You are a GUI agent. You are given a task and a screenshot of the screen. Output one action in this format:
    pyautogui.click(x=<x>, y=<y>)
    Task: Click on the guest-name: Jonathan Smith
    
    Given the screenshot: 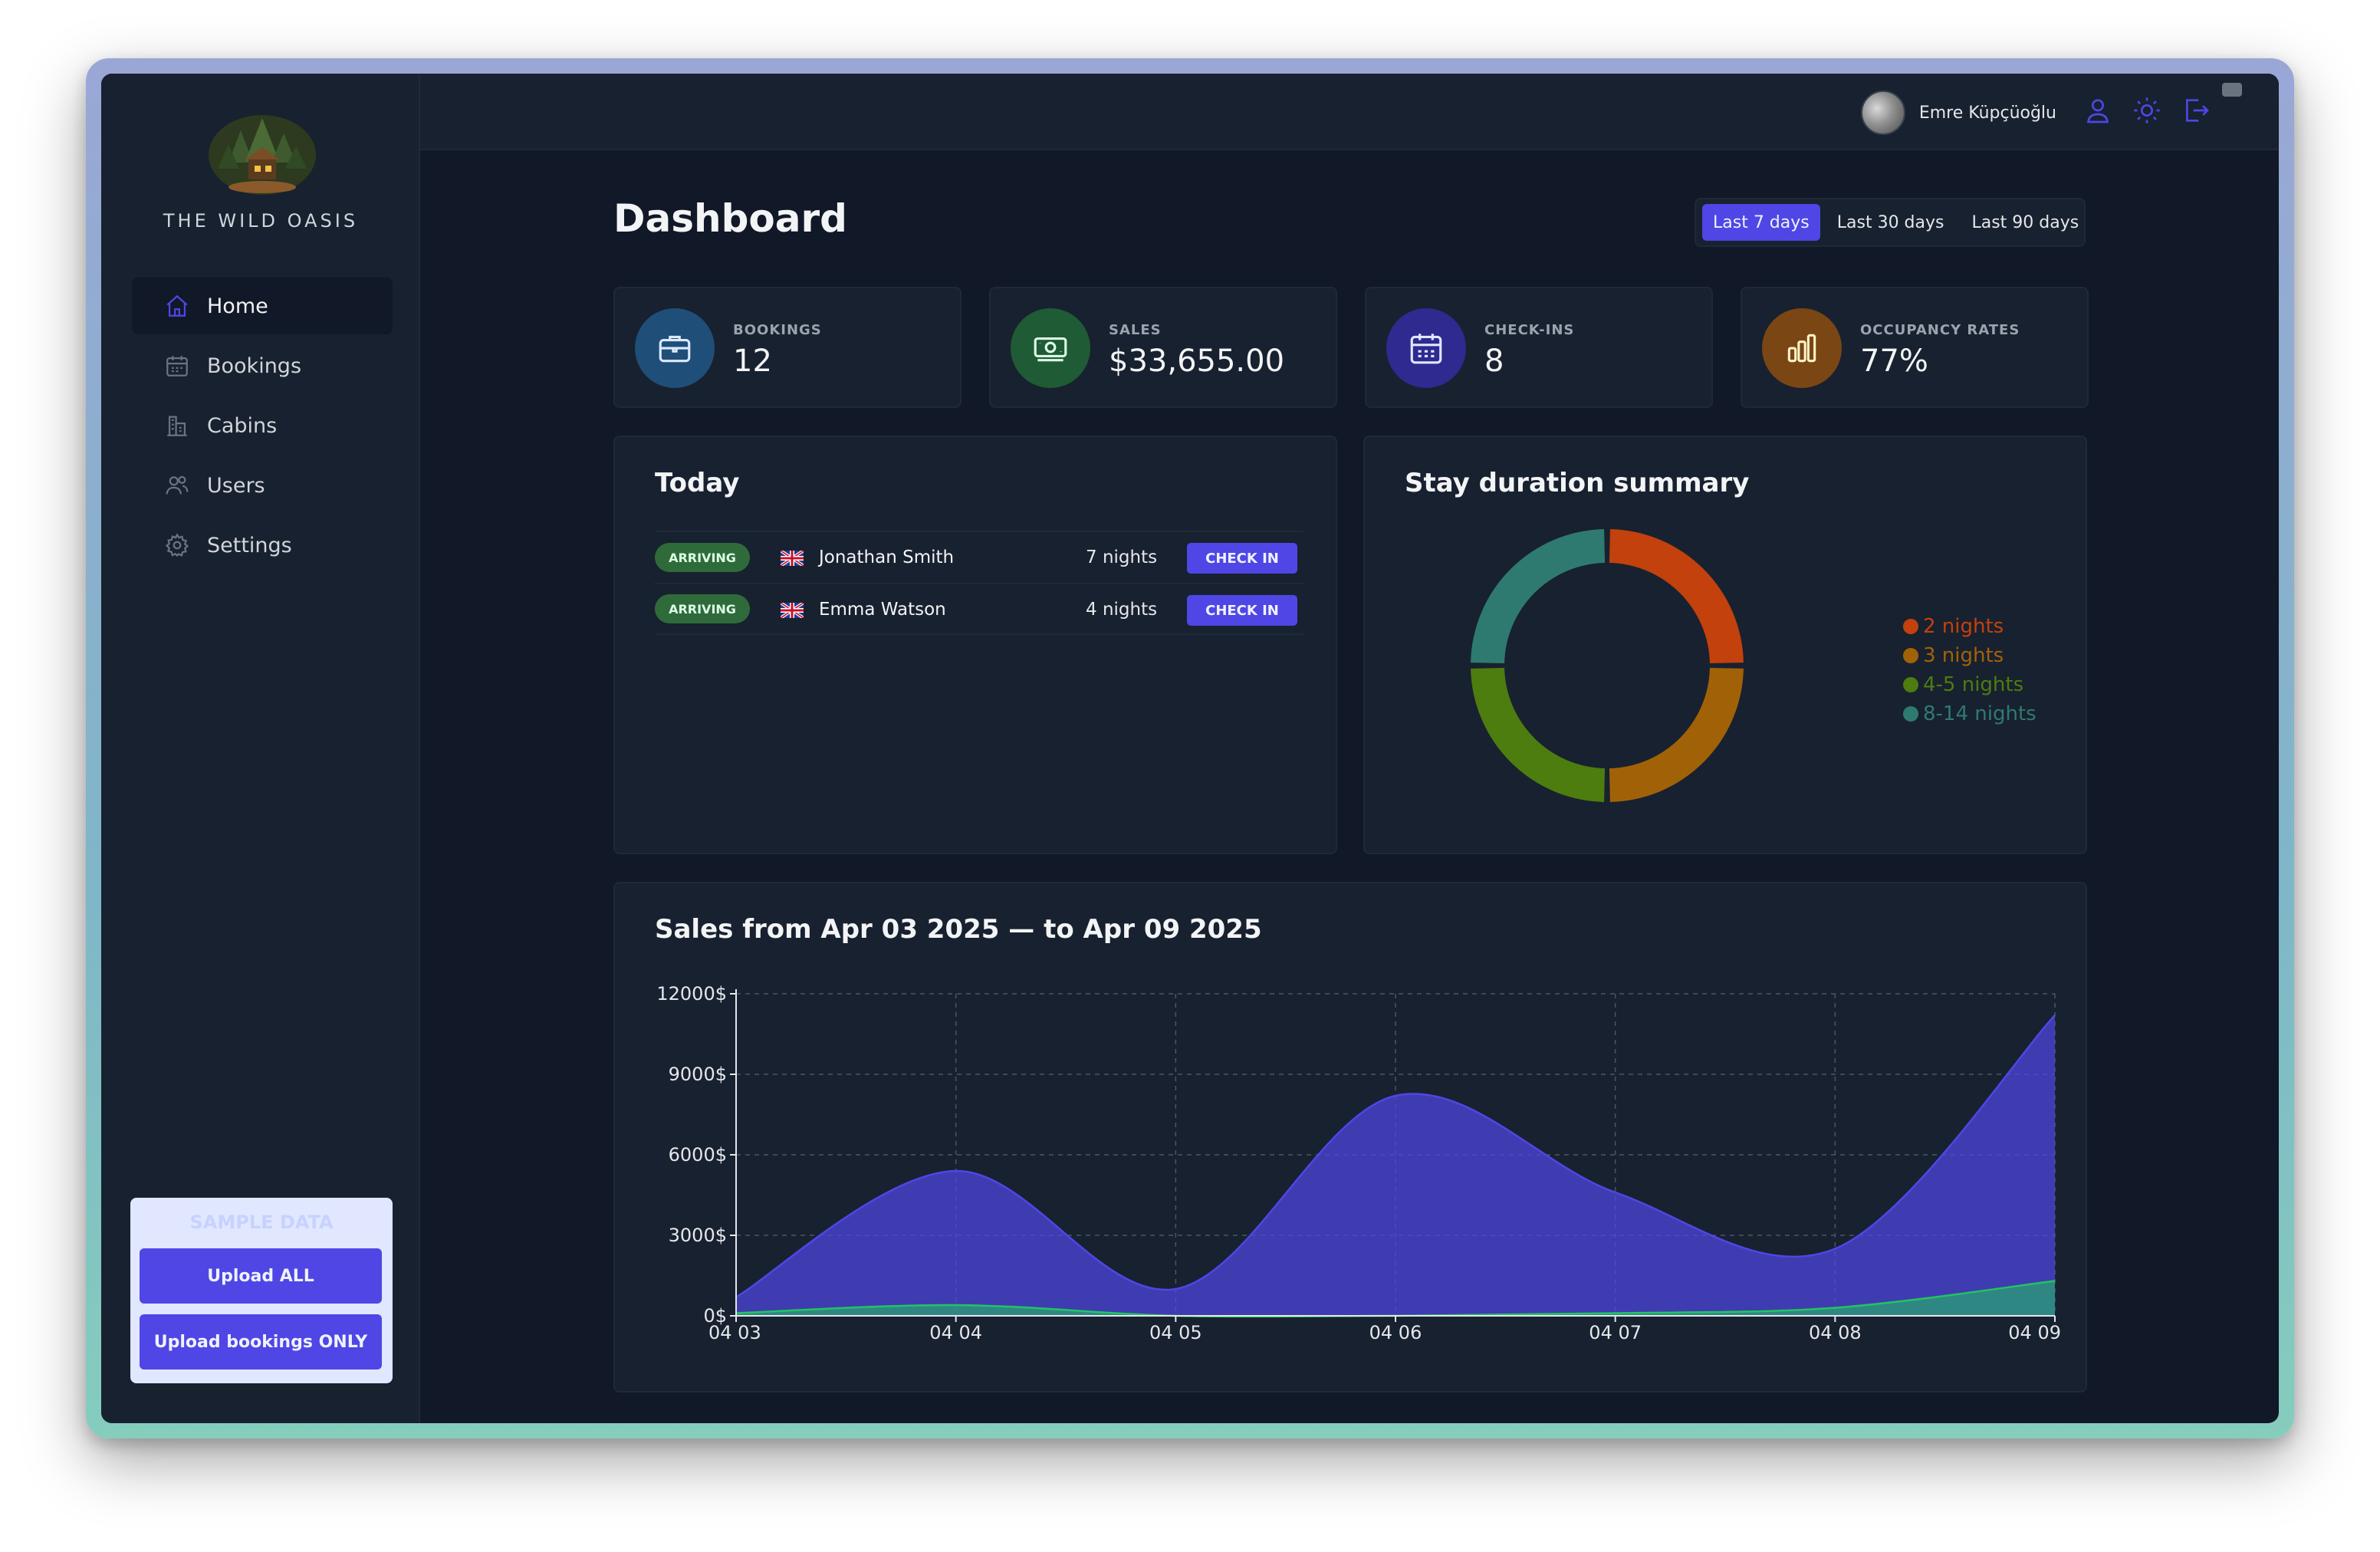 What is the action you would take?
    pyautogui.click(x=887, y=557)
    